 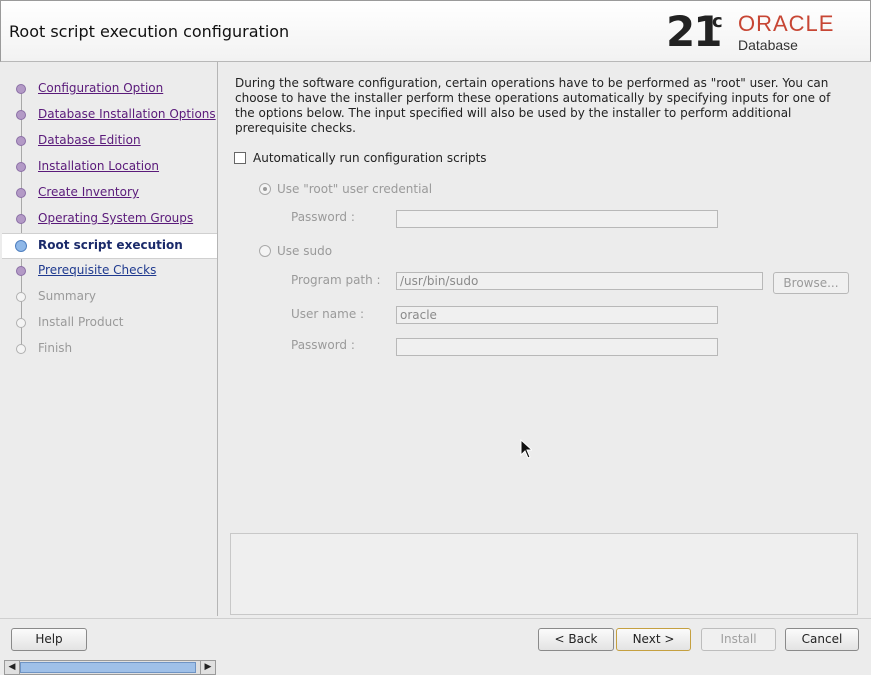 I want to click on step-label: Database Installation Options, so click(x=127, y=114).